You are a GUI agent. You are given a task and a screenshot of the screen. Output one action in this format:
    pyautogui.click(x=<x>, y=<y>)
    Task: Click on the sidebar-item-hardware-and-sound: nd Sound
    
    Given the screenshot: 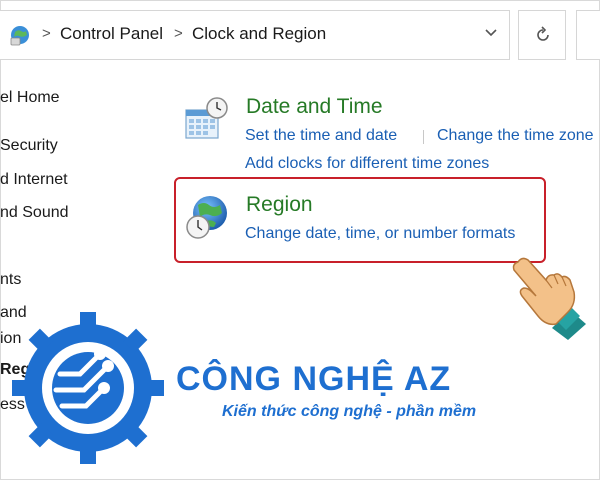 What is the action you would take?
    pyautogui.click(x=34, y=213)
    